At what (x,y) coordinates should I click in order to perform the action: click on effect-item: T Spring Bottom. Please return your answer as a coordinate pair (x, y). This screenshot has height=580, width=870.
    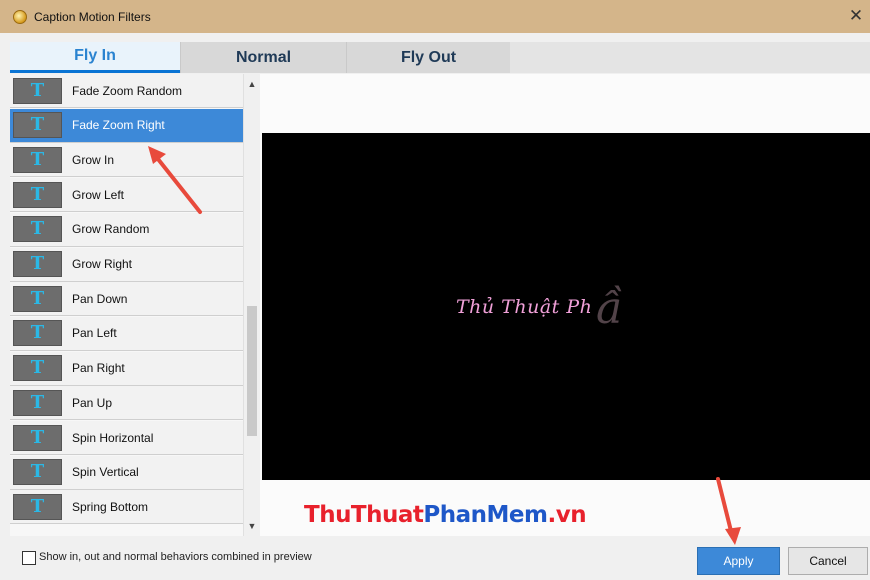
    Looking at the image, I should click on (126, 507).